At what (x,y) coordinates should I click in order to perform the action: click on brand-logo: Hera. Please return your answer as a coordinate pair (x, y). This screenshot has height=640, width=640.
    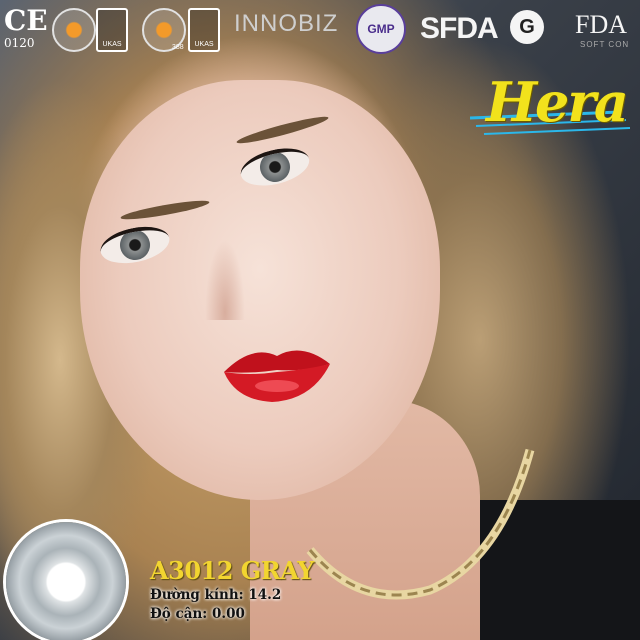
    Looking at the image, I should click on (557, 102).